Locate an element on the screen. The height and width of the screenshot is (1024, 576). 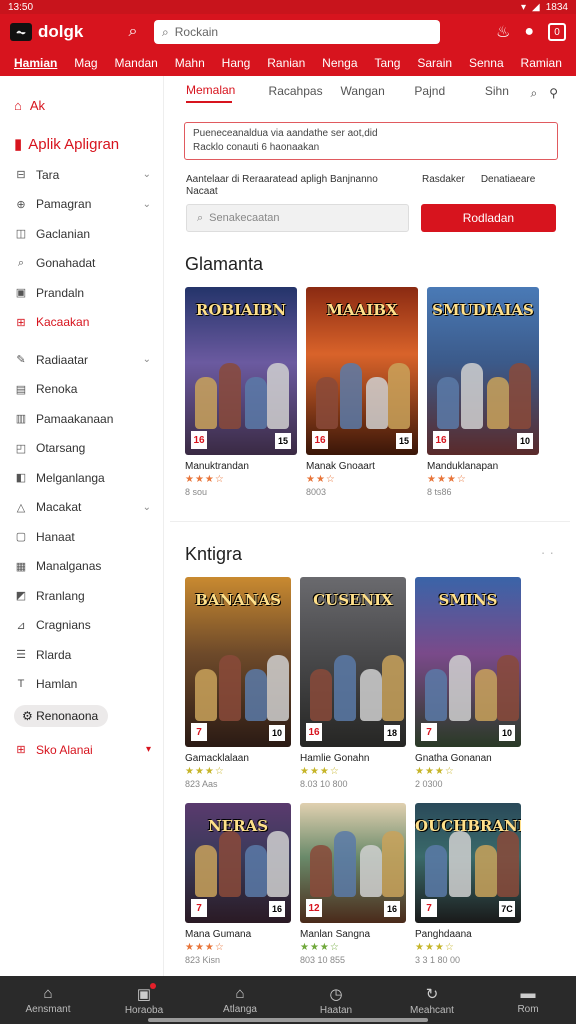
sidebar-item: ⊕ Pamagran ⌄ is located at coordinates (88, 205).